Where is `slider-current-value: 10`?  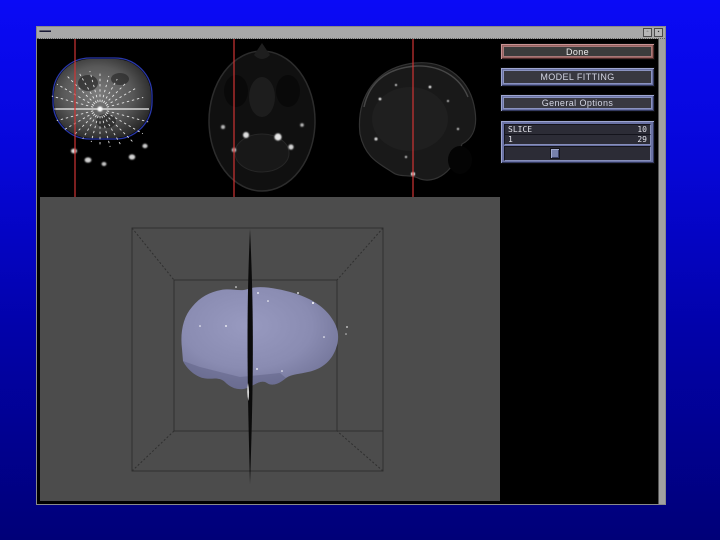 slider-current-value: 10 is located at coordinates (642, 129).